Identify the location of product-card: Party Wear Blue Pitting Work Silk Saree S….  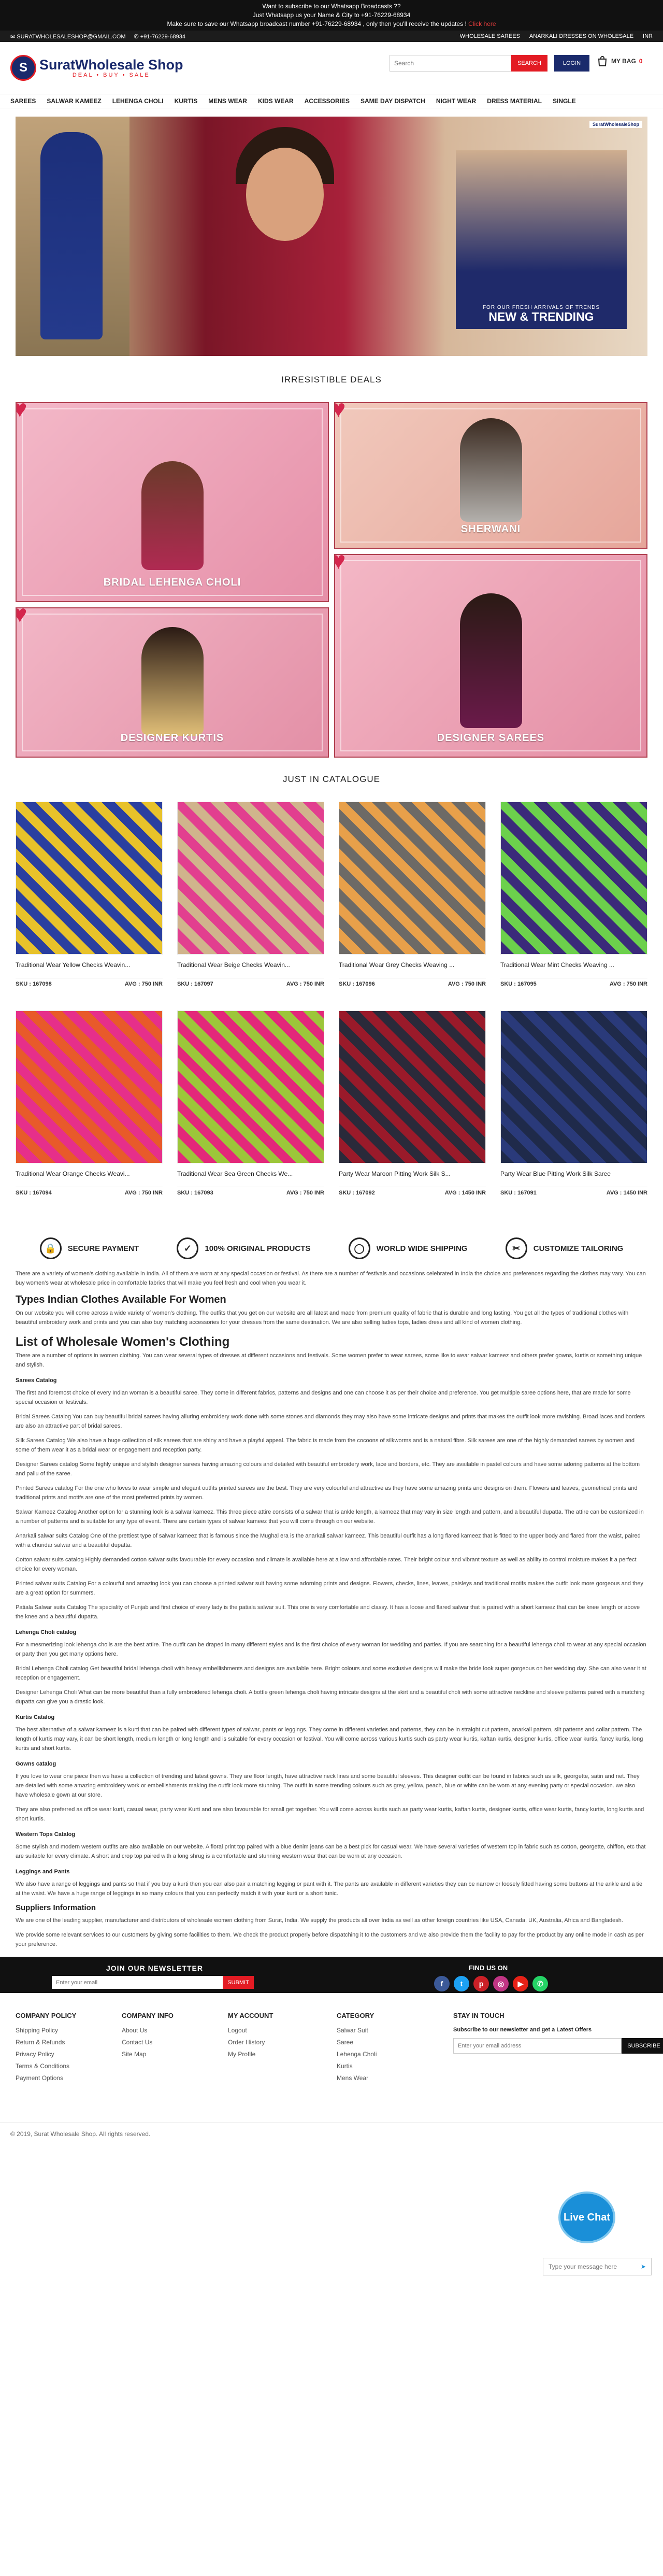
(573, 1115).